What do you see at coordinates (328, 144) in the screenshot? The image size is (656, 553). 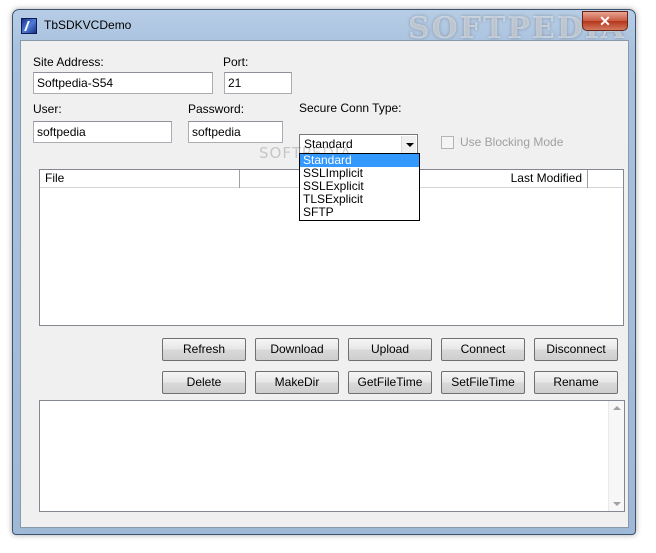 I see `secure-conn-type-value: Standard` at bounding box center [328, 144].